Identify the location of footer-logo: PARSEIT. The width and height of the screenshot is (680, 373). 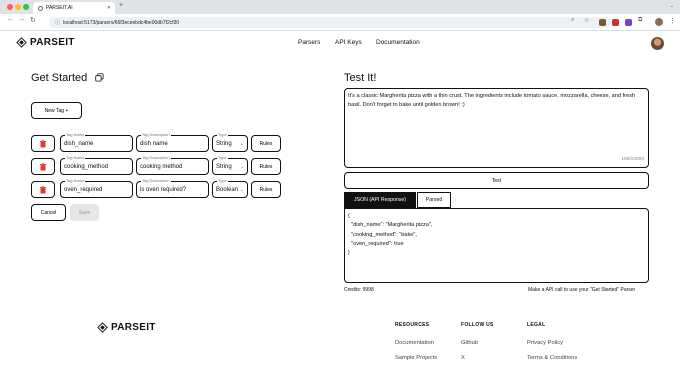
(126, 327).